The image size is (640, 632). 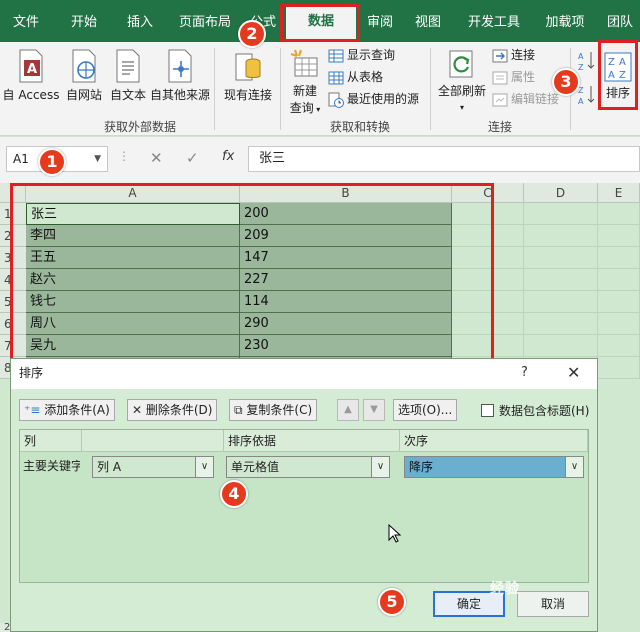 I want to click on connections-button: 连接, so click(x=513, y=55).